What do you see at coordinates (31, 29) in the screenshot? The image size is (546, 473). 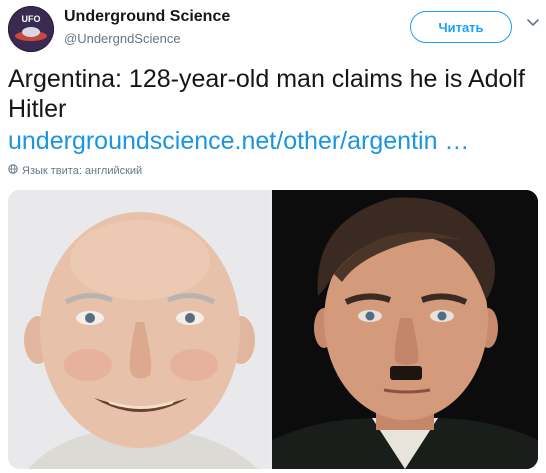 I see `avatar: UFO` at bounding box center [31, 29].